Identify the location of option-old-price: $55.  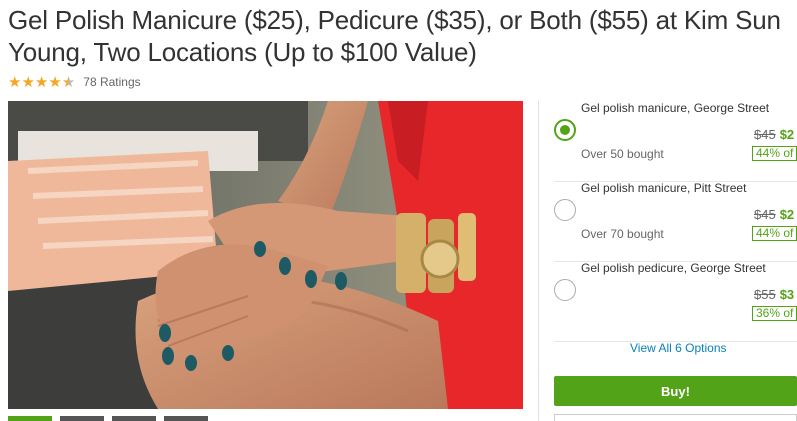
(765, 294).